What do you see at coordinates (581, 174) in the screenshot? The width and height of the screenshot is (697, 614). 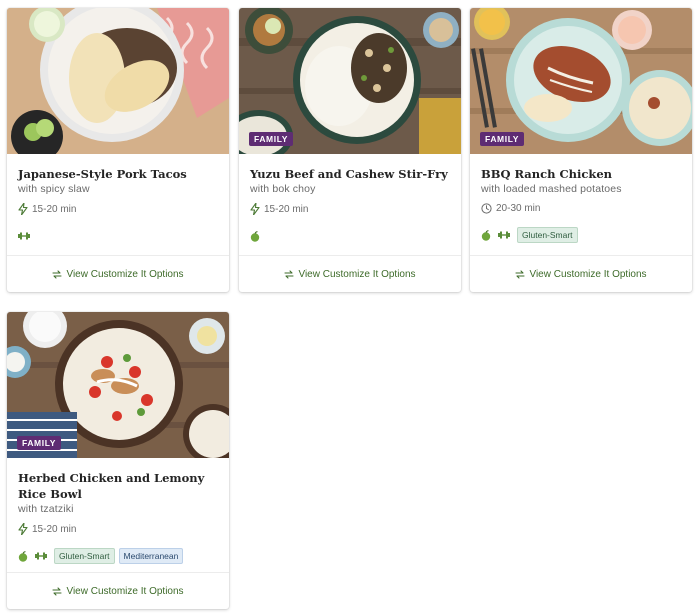 I see `recipe-title: BBQ Ranch Chicken` at bounding box center [581, 174].